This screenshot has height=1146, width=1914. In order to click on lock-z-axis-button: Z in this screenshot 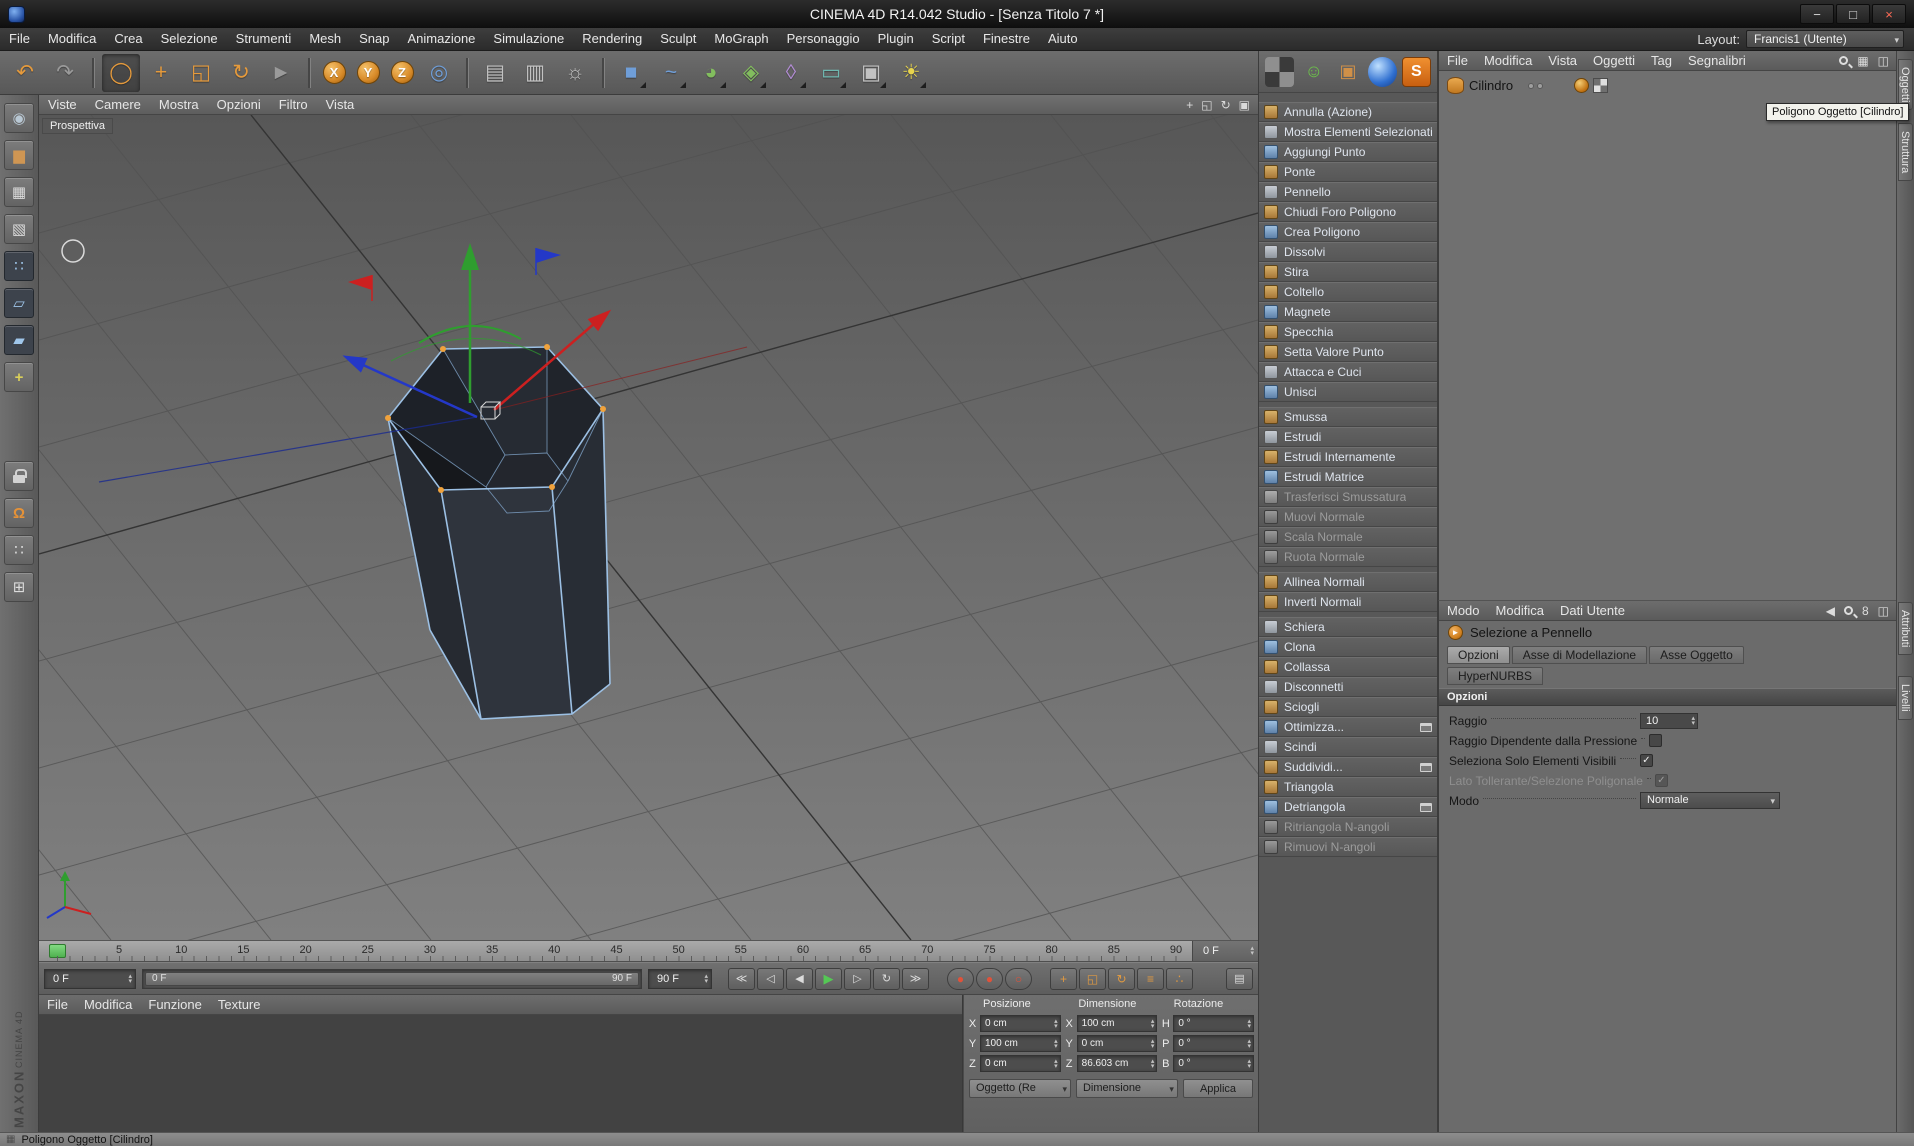, I will do `click(402, 73)`.